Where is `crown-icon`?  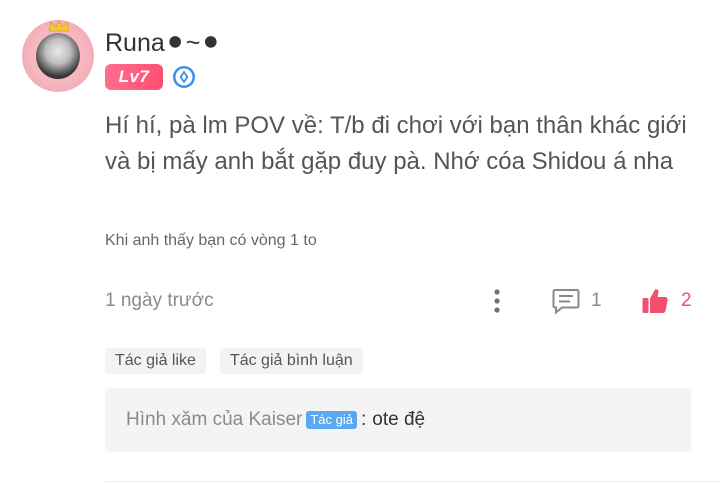 crown-icon is located at coordinates (59, 26).